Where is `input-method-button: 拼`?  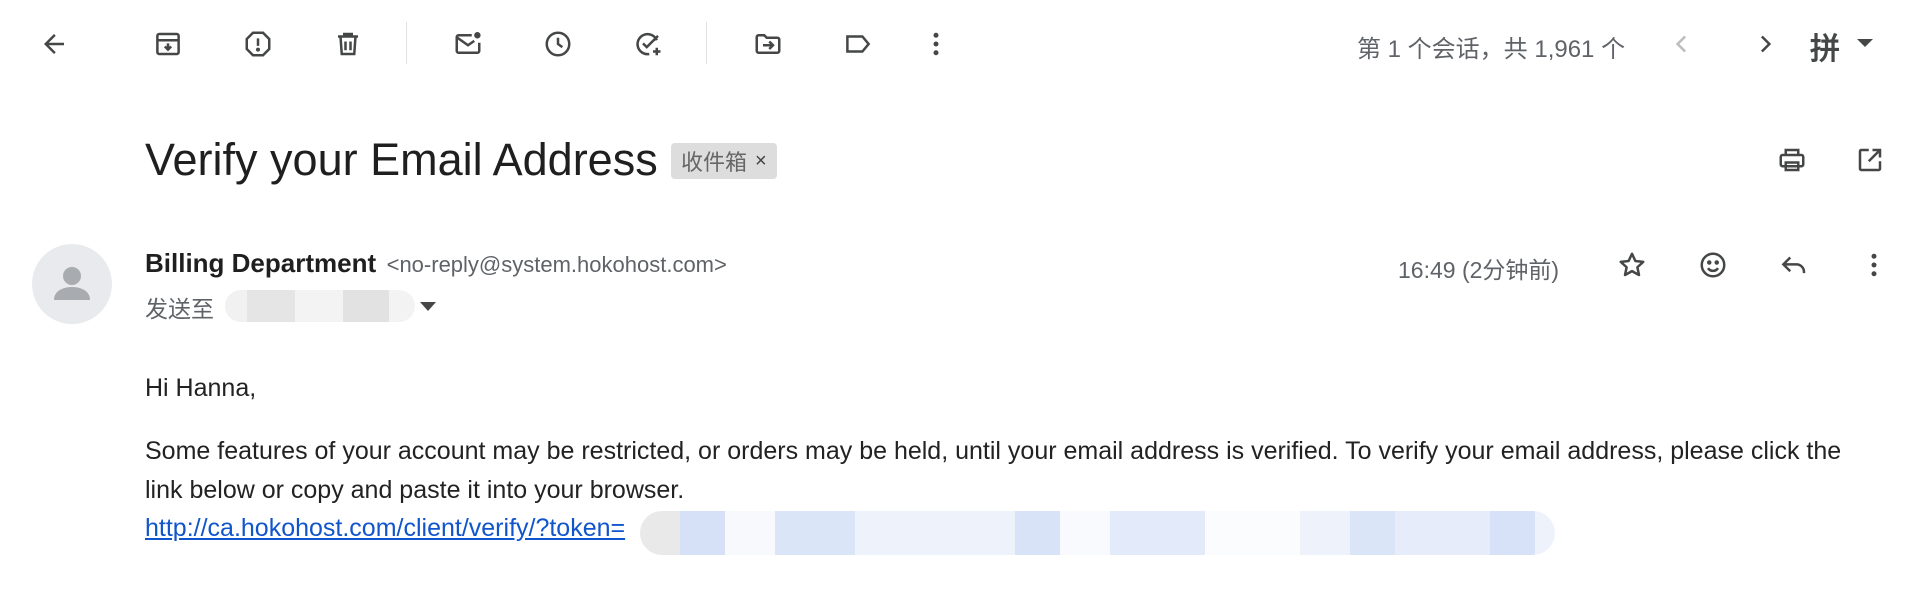
input-method-button: 拼 is located at coordinates (1825, 46).